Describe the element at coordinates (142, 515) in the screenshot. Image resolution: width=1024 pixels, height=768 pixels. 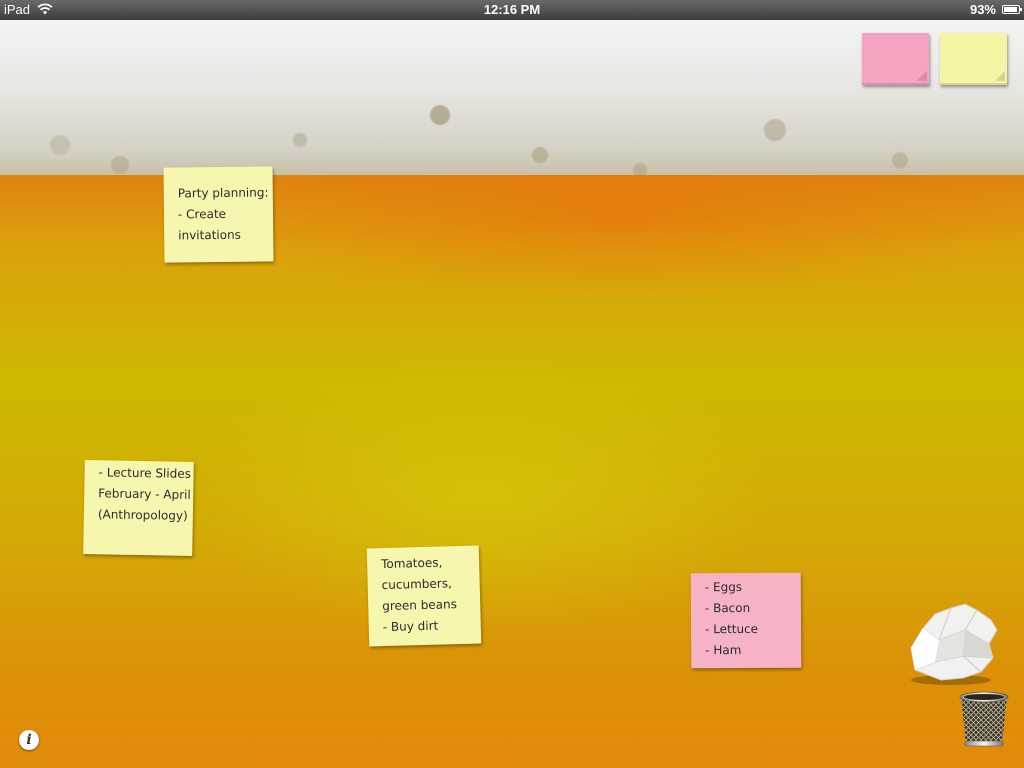
I see `note-line: (Anthropology)` at that location.